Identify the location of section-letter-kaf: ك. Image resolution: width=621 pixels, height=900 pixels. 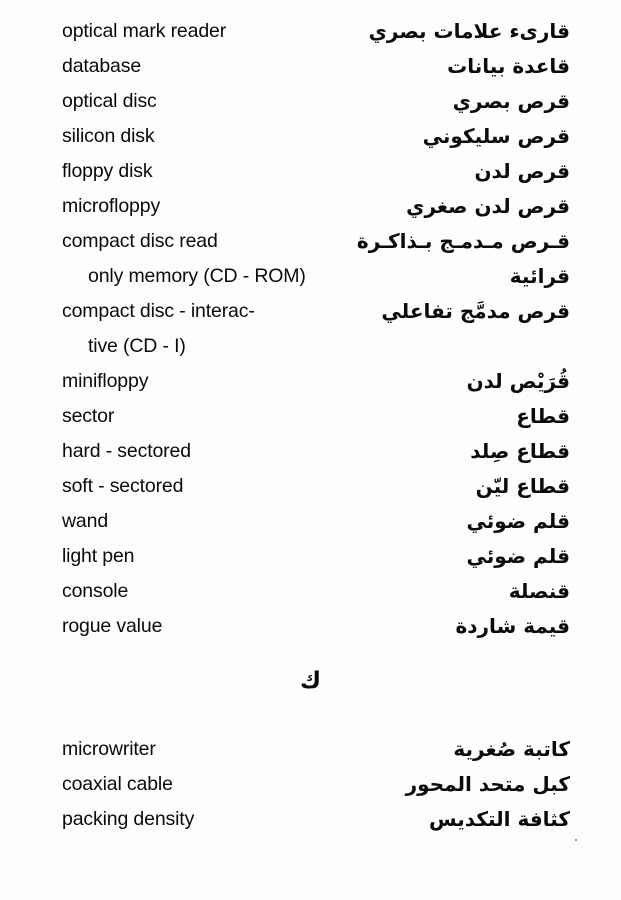
(310, 681).